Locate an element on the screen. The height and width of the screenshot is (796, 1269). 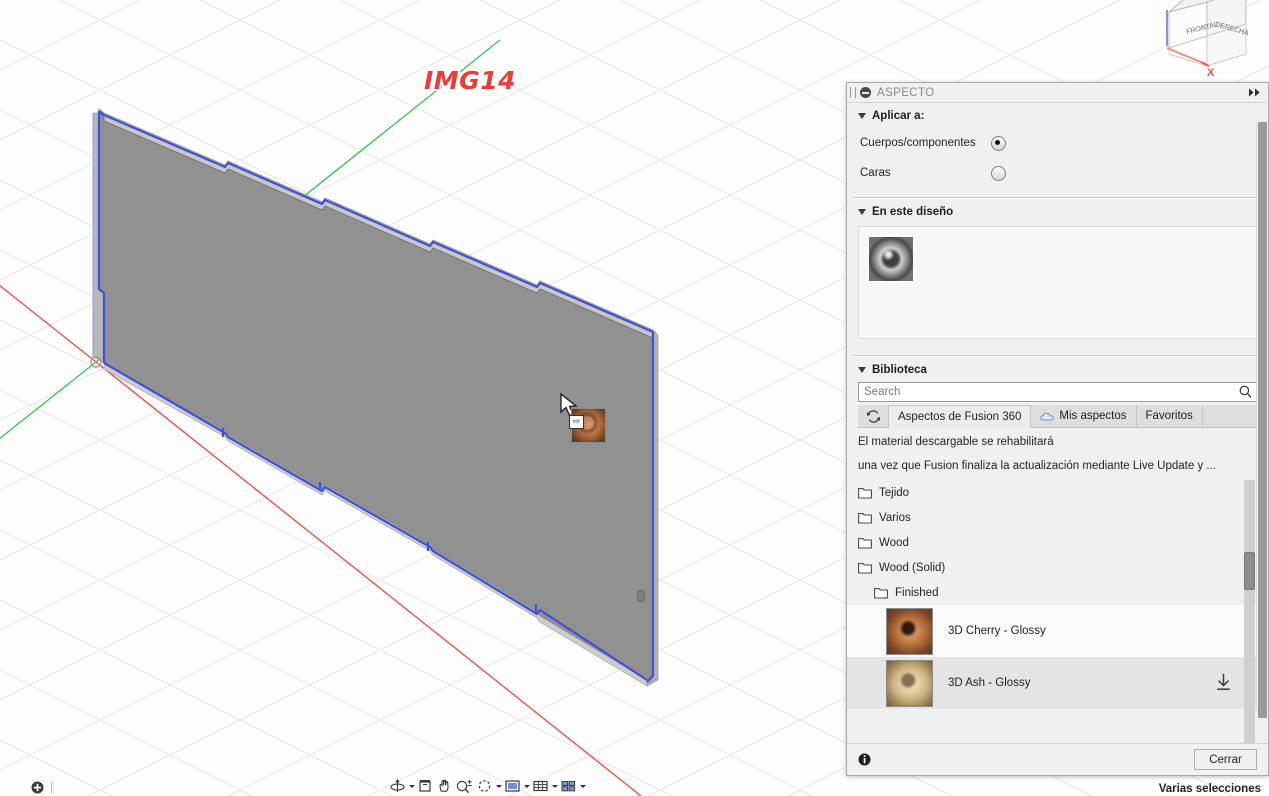
drop-indicator-icon: ⇨ is located at coordinates (576, 422).